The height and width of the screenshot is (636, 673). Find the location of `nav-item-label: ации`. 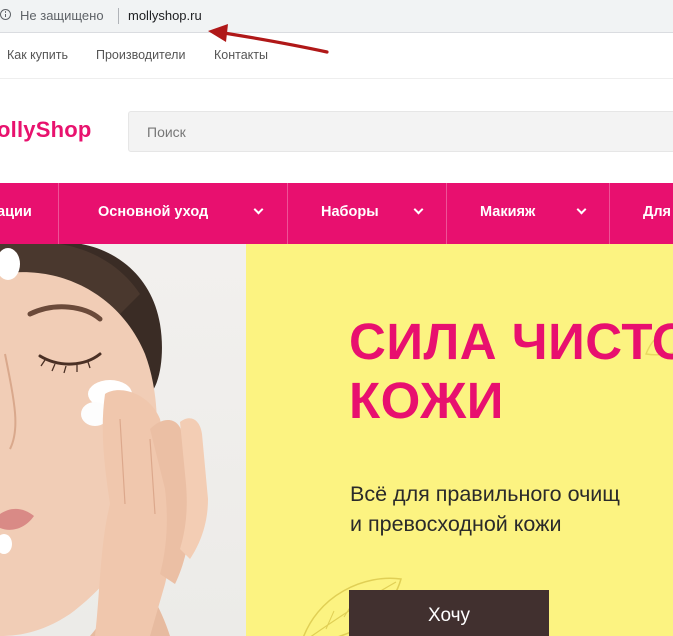

nav-item-label: ации is located at coordinates (16, 212).